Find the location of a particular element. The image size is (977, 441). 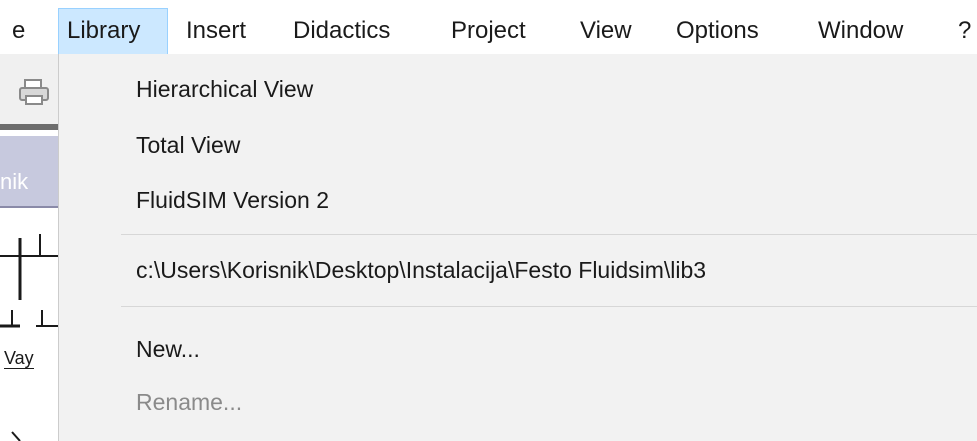

panel-divider is located at coordinates (29, 127).